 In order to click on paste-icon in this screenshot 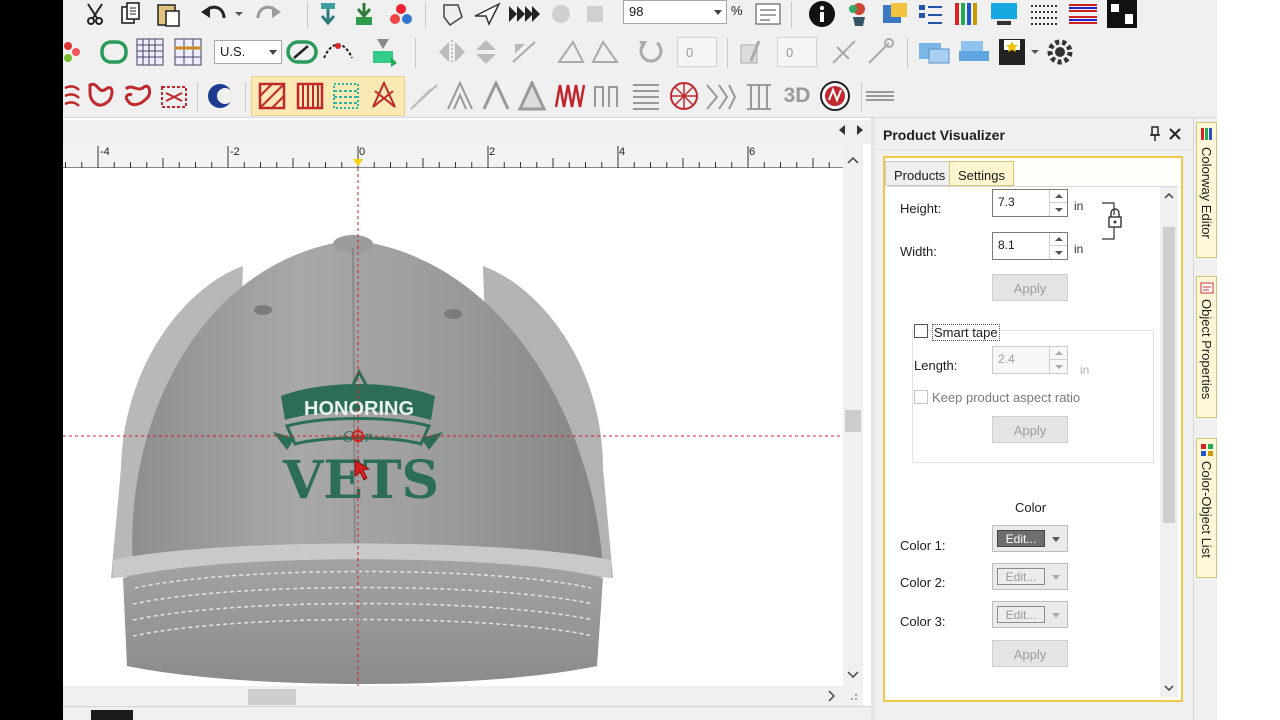, I will do `click(168, 14)`.